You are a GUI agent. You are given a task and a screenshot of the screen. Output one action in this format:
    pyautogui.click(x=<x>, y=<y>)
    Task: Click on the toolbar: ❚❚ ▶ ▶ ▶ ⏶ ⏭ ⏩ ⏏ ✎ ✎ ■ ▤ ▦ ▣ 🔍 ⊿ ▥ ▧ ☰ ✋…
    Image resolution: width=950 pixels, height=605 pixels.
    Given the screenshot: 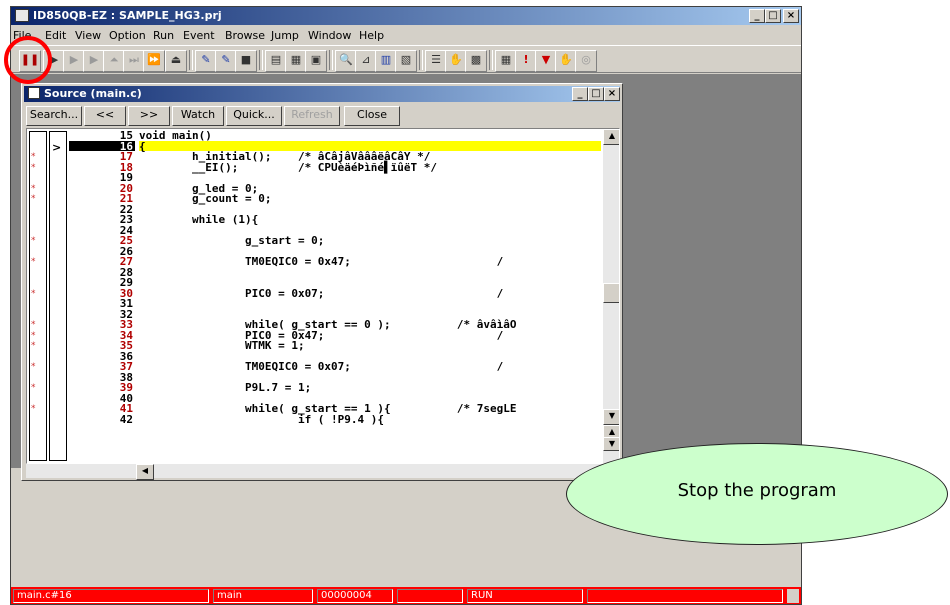 What is the action you would take?
    pyautogui.click(x=406, y=59)
    